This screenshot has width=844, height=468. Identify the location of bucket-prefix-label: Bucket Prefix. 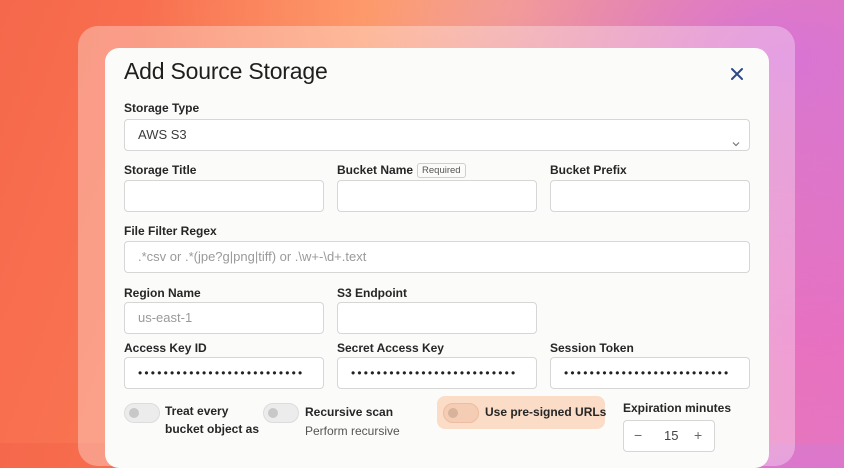
(588, 170).